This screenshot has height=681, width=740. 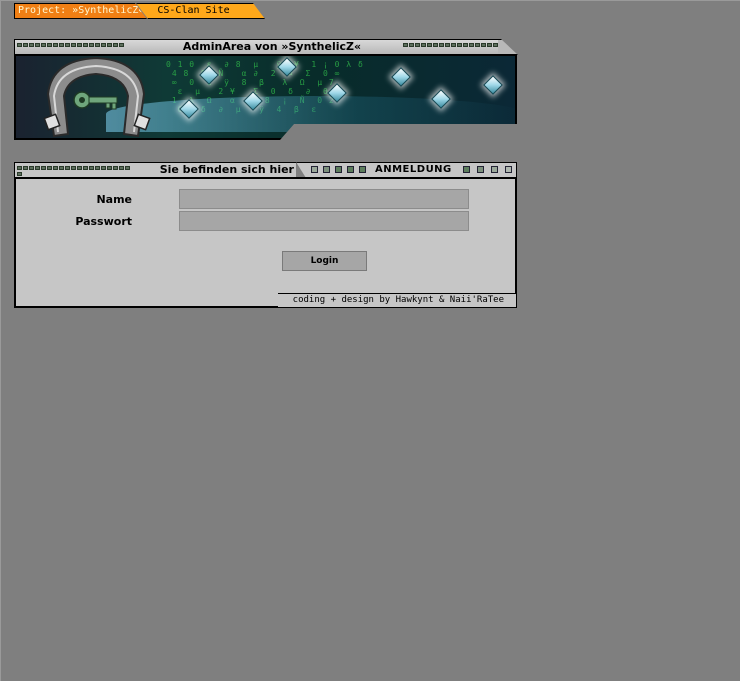 What do you see at coordinates (310, 114) in the screenshot?
I see `wave-glow-decoration` at bounding box center [310, 114].